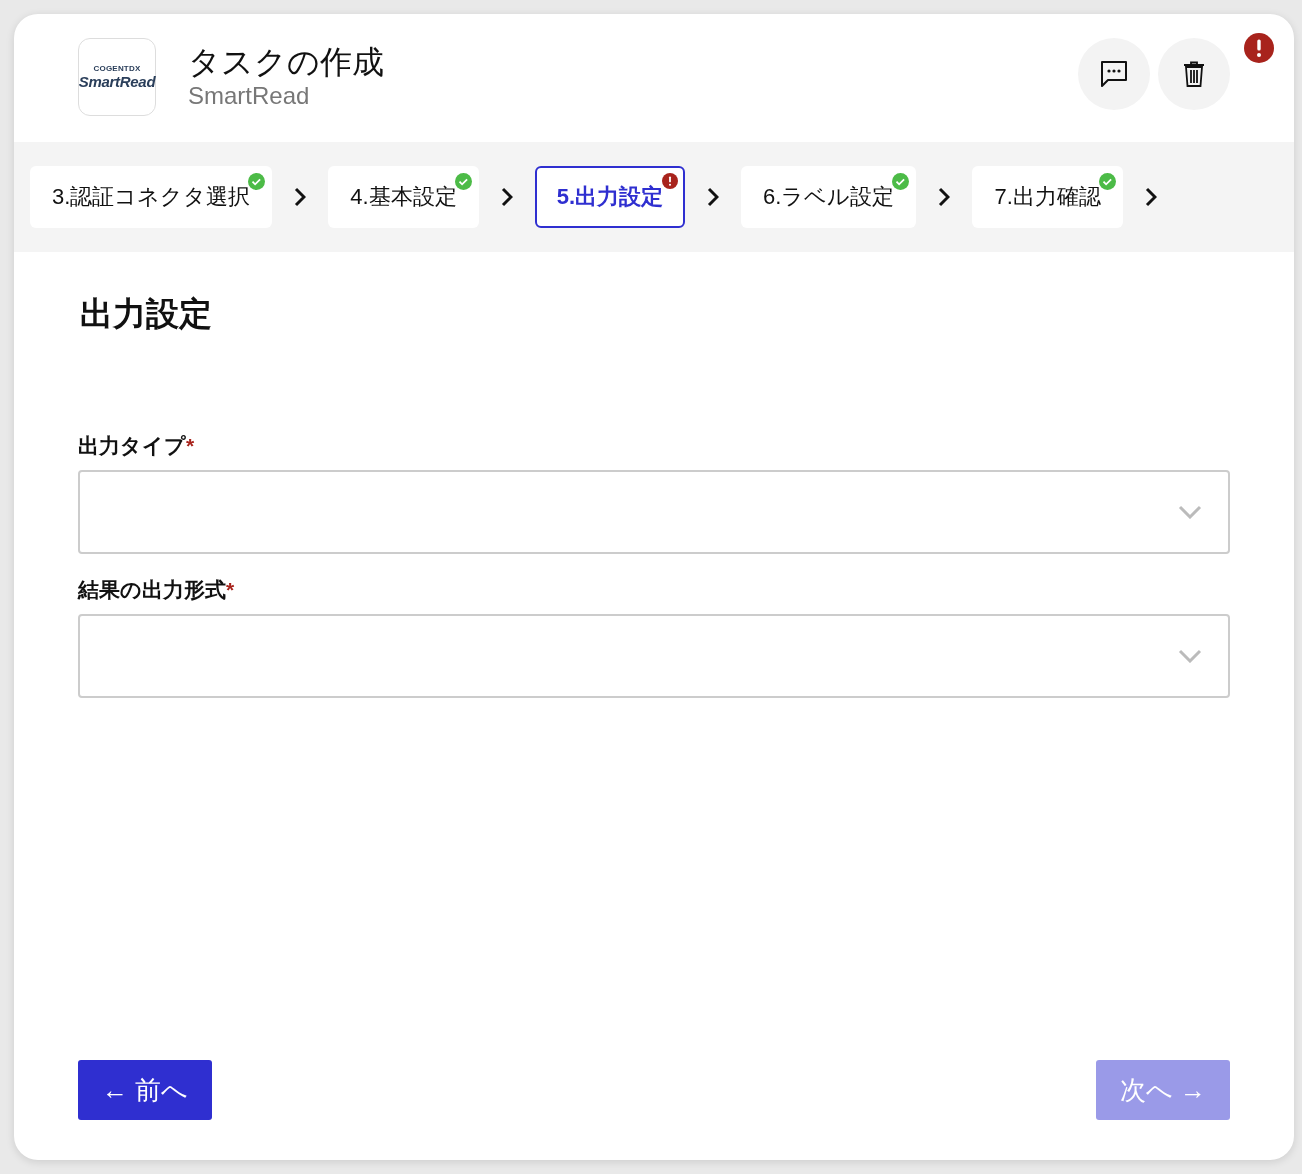  I want to click on logo-tagline: COGENTDX, so click(117, 68).